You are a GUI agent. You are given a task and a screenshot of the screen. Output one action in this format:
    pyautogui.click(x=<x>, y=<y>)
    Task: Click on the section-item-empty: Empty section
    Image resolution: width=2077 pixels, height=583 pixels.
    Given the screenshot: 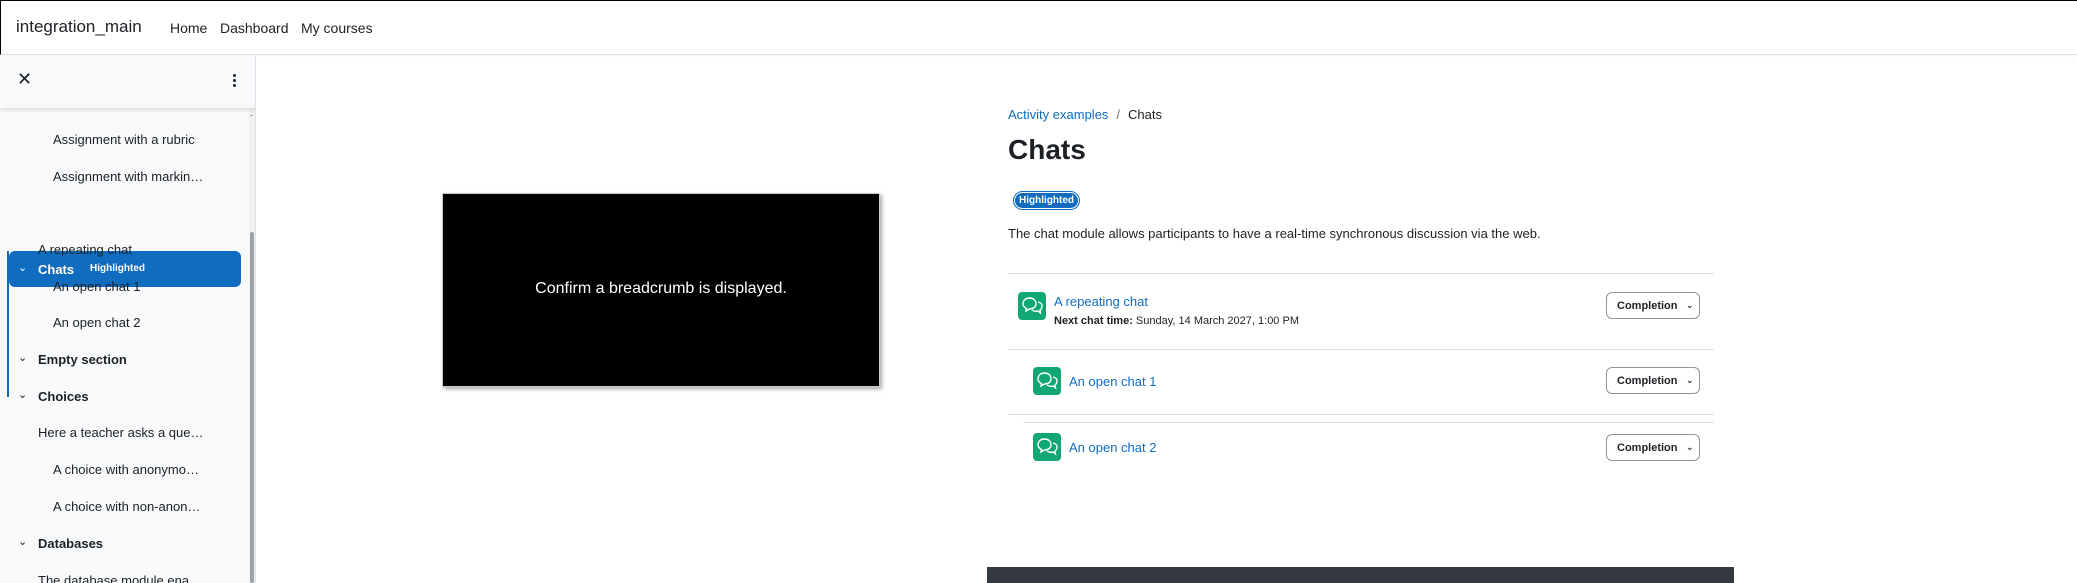 What is the action you would take?
    pyautogui.click(x=82, y=359)
    